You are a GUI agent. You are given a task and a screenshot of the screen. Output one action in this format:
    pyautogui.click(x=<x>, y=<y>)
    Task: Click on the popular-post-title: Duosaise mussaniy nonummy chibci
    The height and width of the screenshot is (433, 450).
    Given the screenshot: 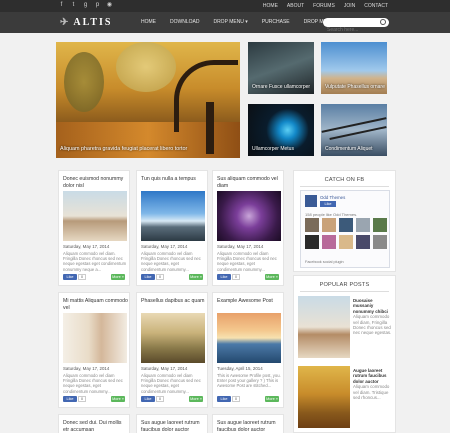 What is the action you would take?
    pyautogui.click(x=370, y=306)
    